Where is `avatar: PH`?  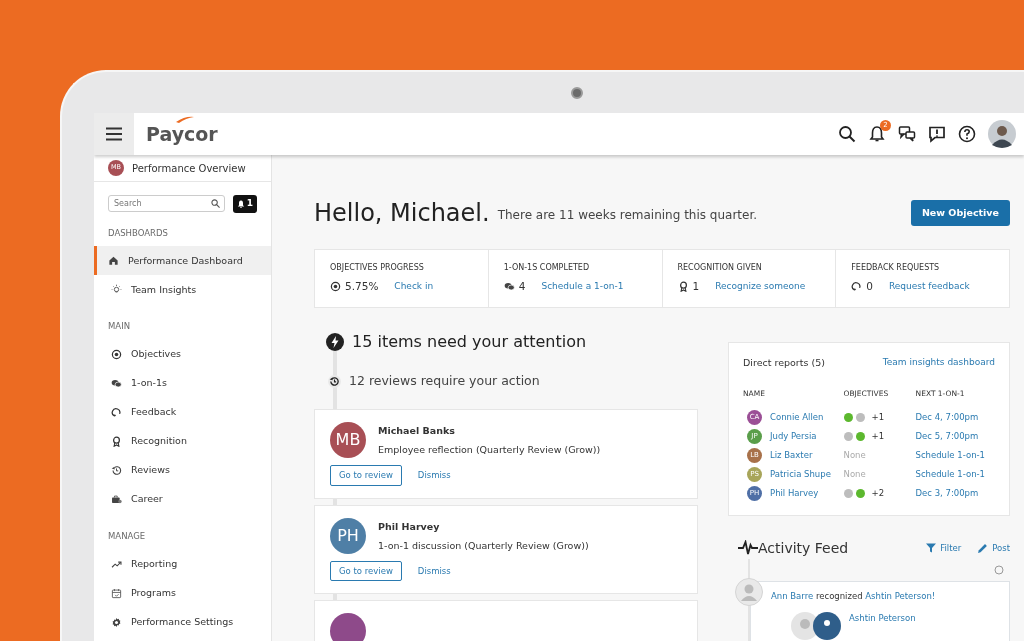
avatar: PH is located at coordinates (348, 535).